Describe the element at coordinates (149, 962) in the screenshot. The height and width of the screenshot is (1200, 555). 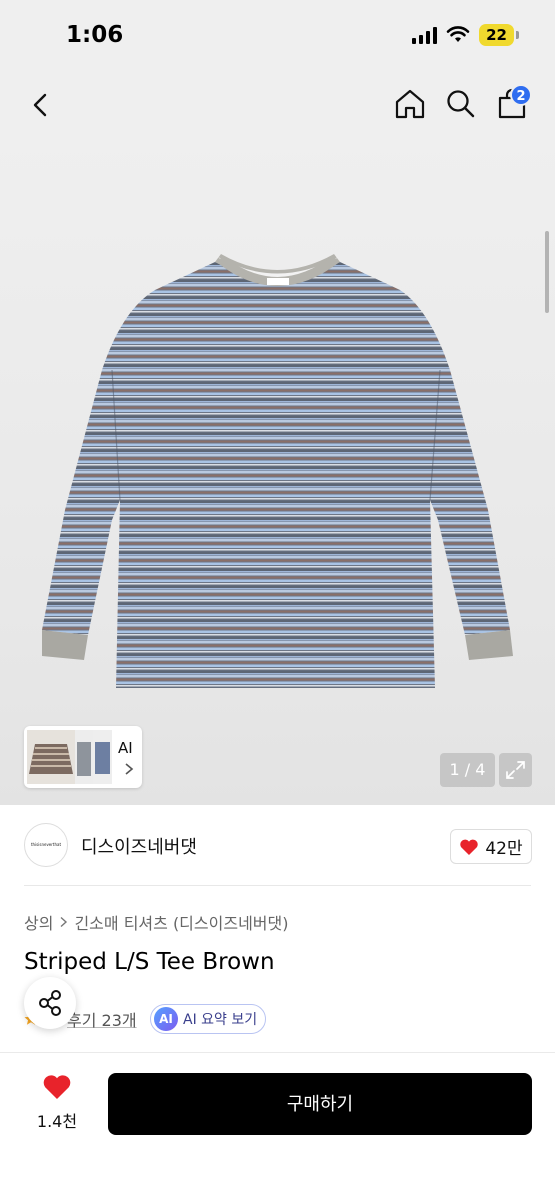
I see `product-title: Striped L/S Tee Brown` at that location.